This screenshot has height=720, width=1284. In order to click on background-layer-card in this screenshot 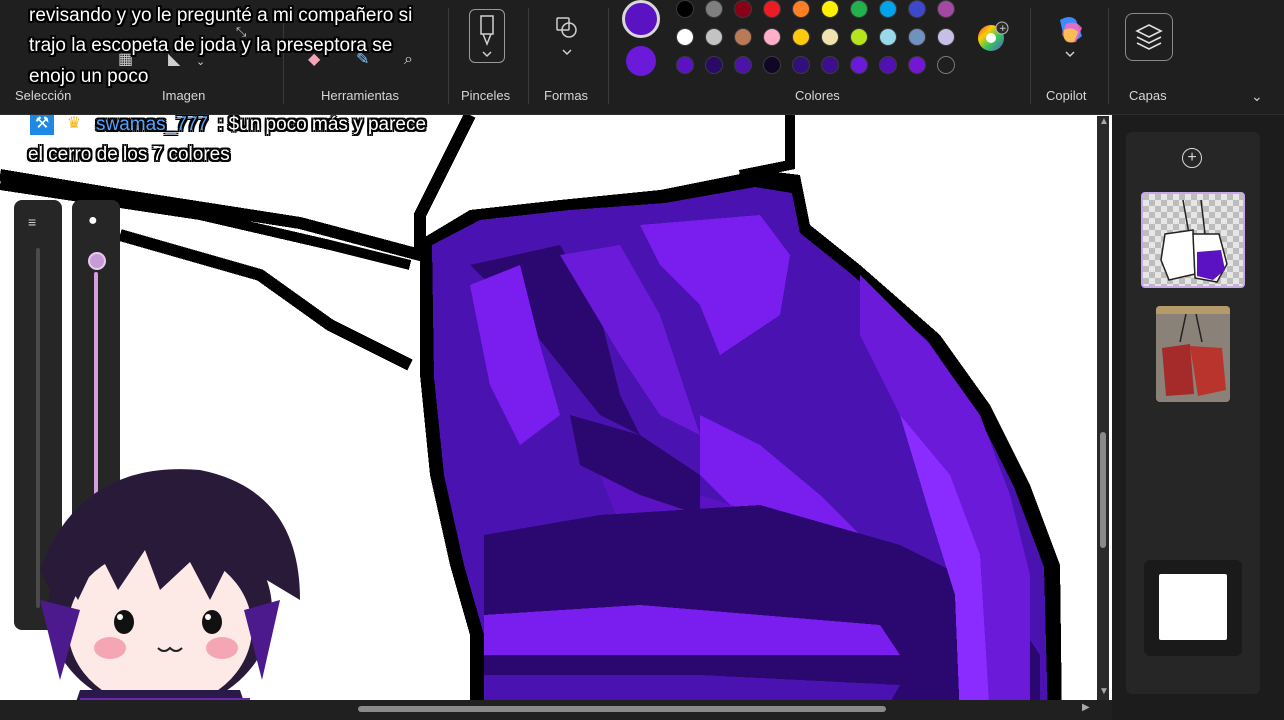, I will do `click(1193, 608)`.